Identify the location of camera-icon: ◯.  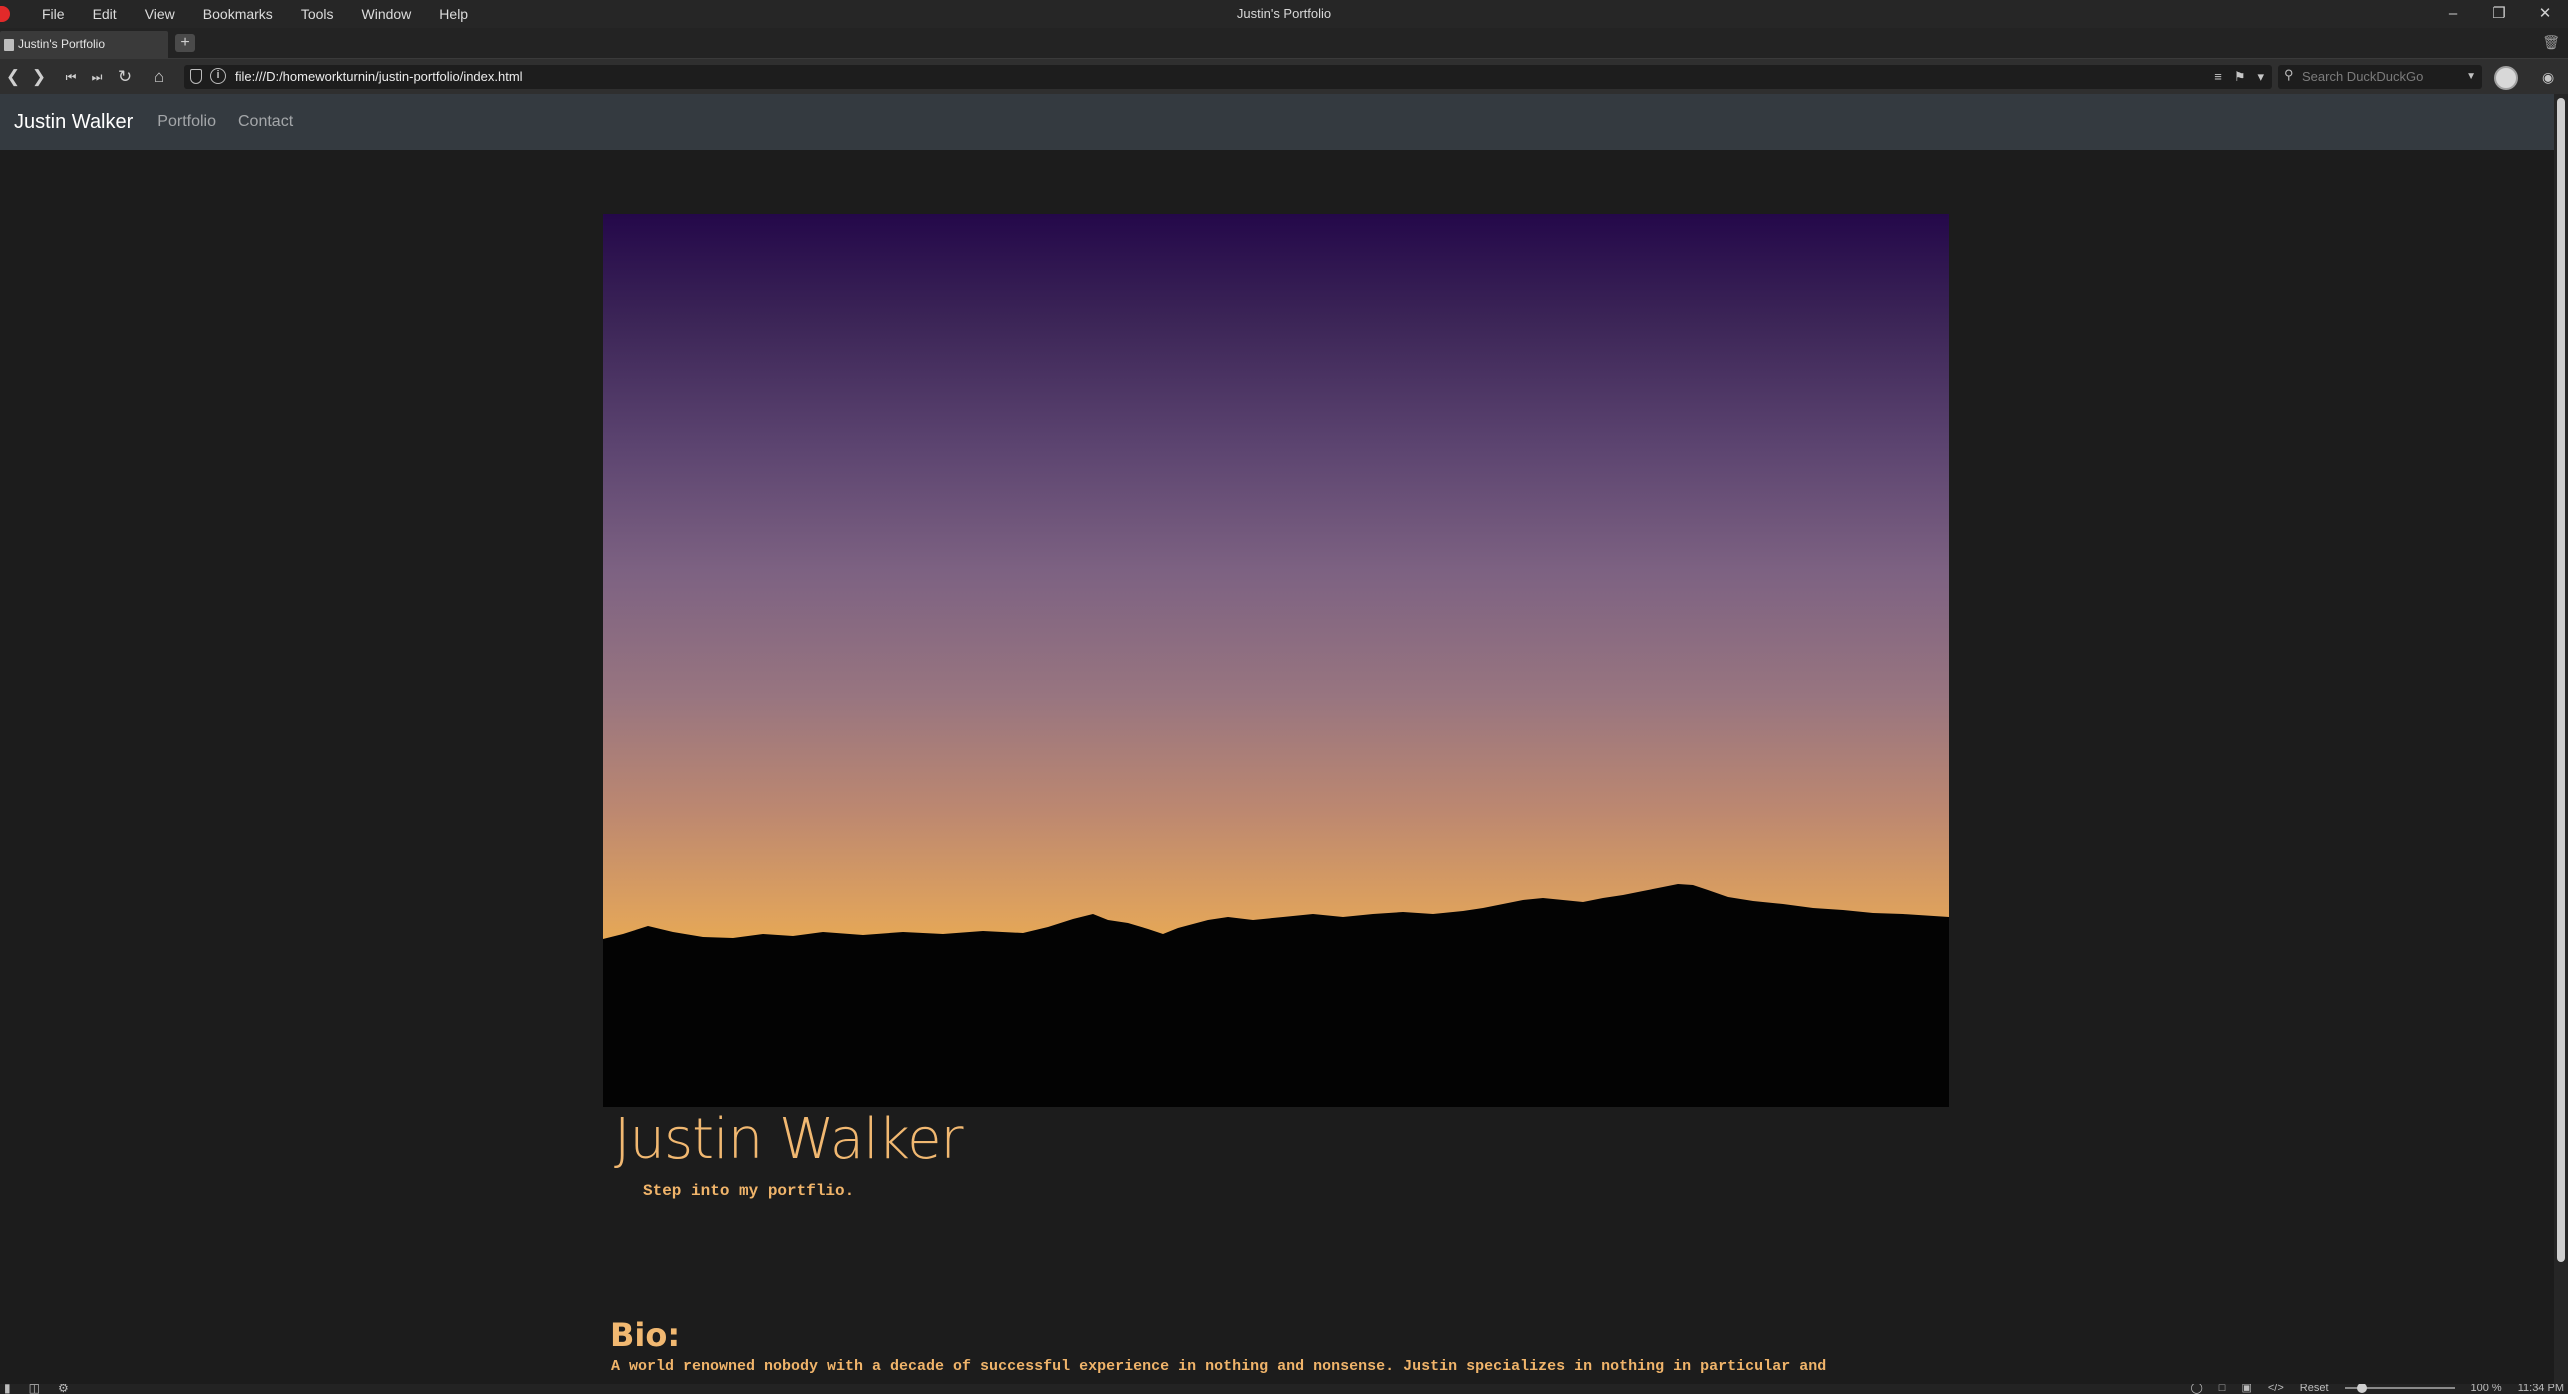
(2196, 1389).